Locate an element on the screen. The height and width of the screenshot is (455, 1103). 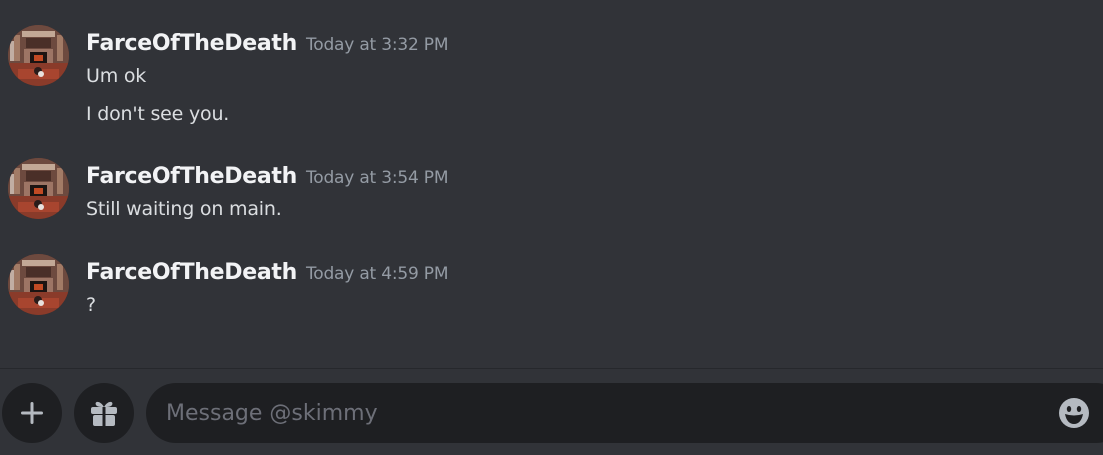
gift-button is located at coordinates (104, 413).